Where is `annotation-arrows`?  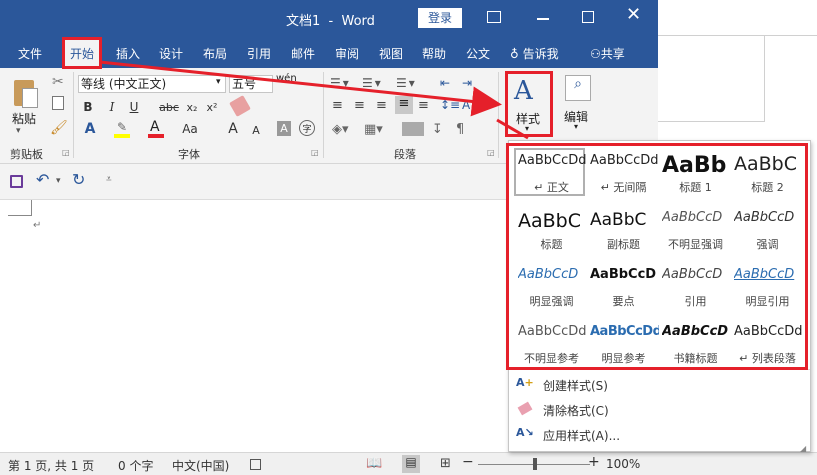
annotation-arrows is located at coordinates (314, 100).